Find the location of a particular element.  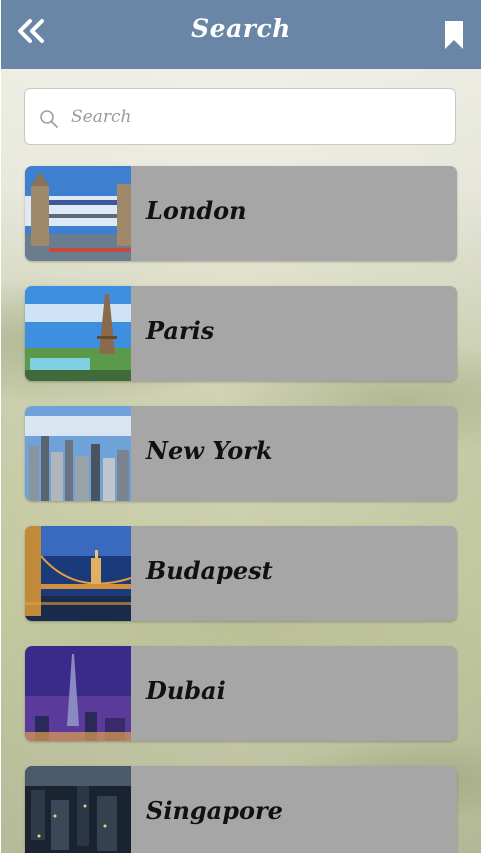

list-item-budapest: Budapest is located at coordinates (241, 573).